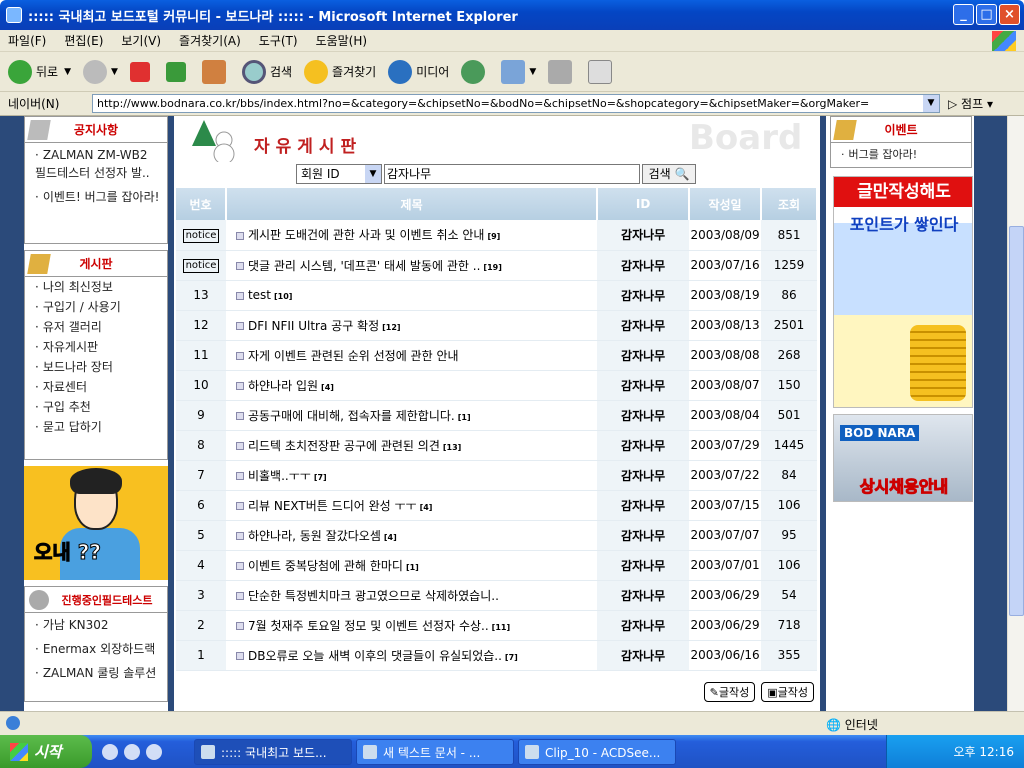 The height and width of the screenshot is (768, 1024). What do you see at coordinates (496, 295) in the screenshot?
I see `table-row: 13 test [10] 감자나무 2003/08/19 86` at bounding box center [496, 295].